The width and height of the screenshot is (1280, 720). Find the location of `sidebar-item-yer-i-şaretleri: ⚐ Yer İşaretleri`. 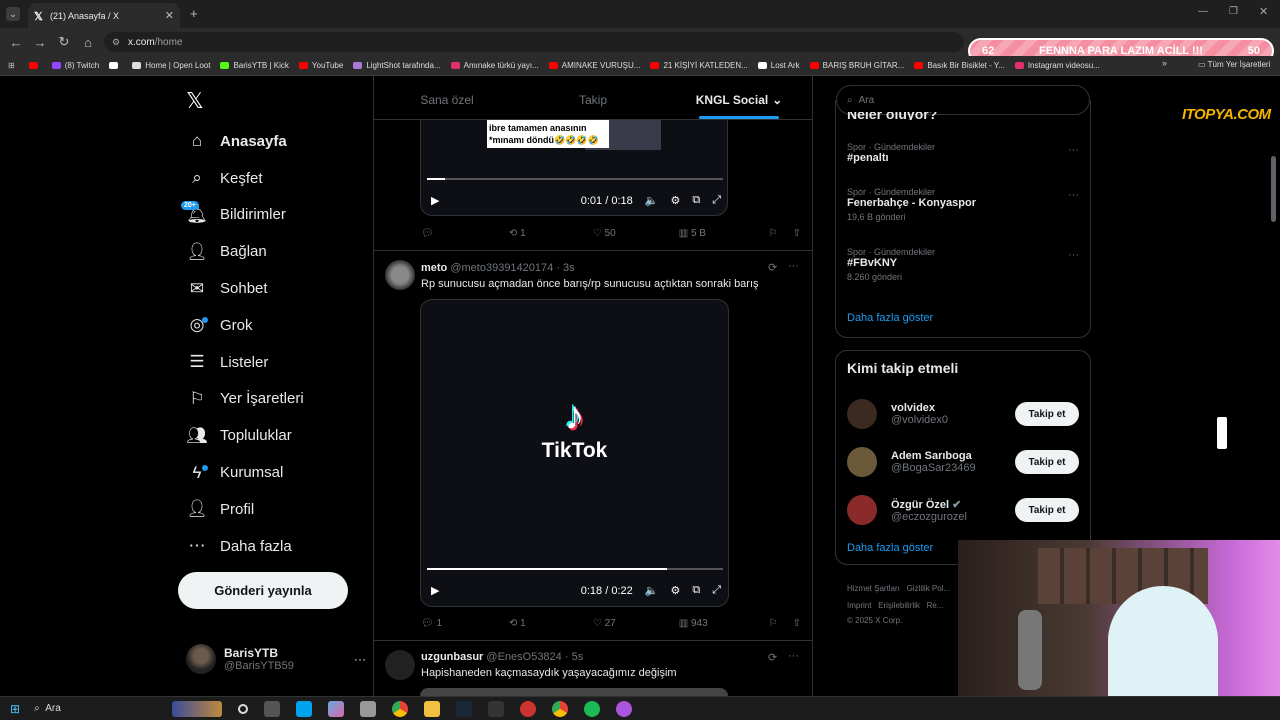

sidebar-item-yer-i-şaretleri: ⚐ Yer İşaretleri is located at coordinates (276, 399).